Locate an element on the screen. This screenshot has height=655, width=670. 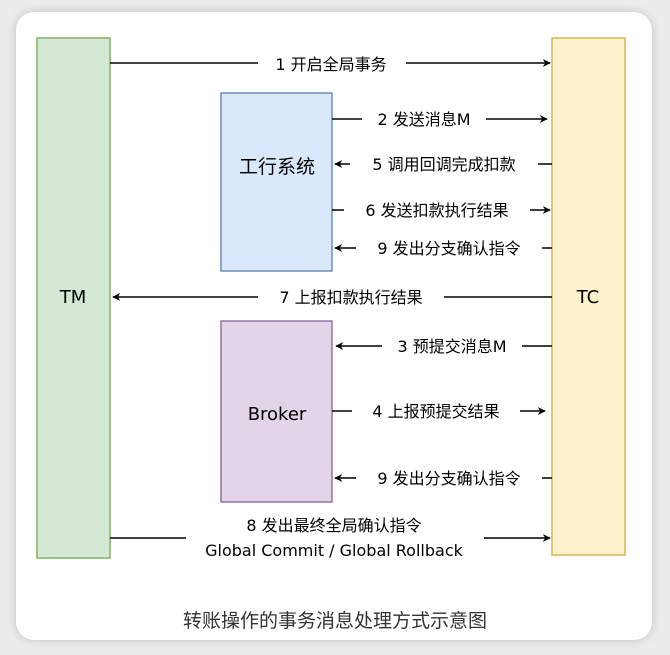
edge-2-label: 2 发送消息M is located at coordinates (423, 119).